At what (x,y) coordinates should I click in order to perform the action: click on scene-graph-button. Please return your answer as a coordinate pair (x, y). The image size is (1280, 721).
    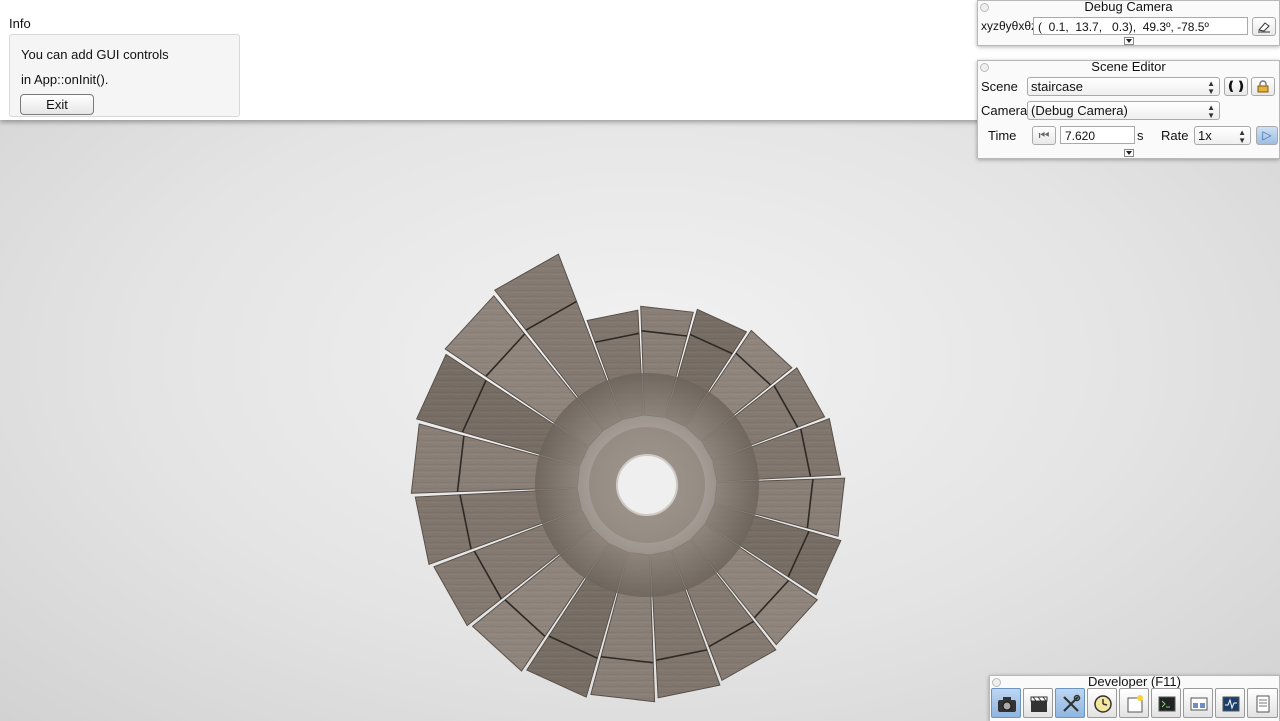
    Looking at the image, I should click on (1198, 703).